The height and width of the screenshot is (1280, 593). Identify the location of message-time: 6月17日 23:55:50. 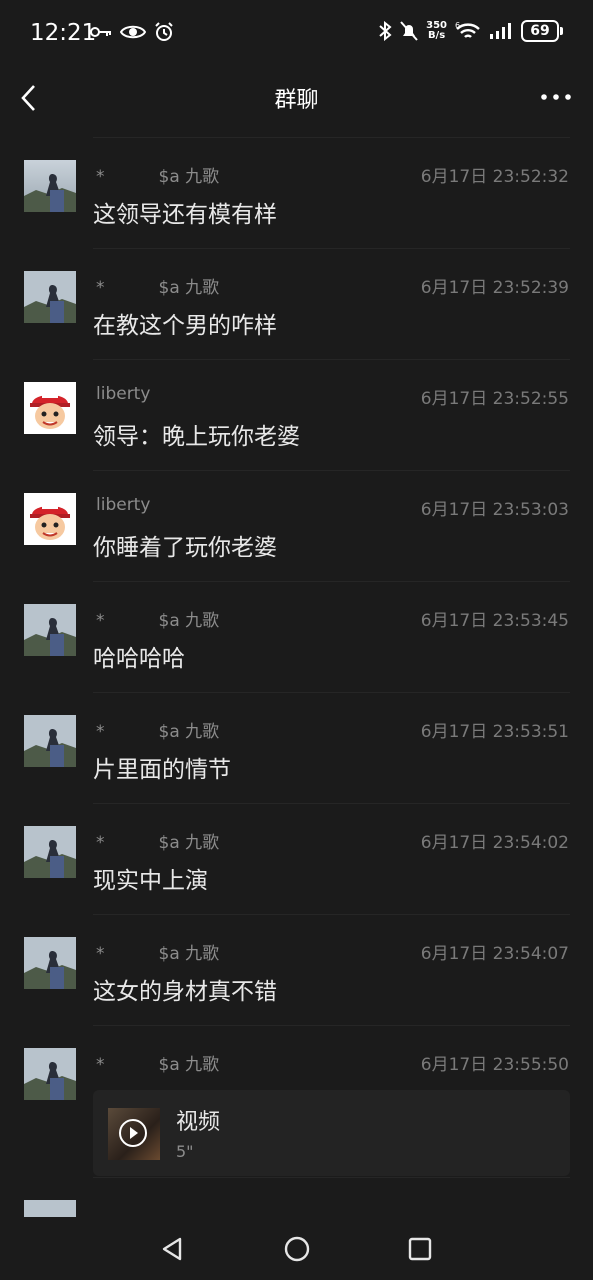
(494, 1065).